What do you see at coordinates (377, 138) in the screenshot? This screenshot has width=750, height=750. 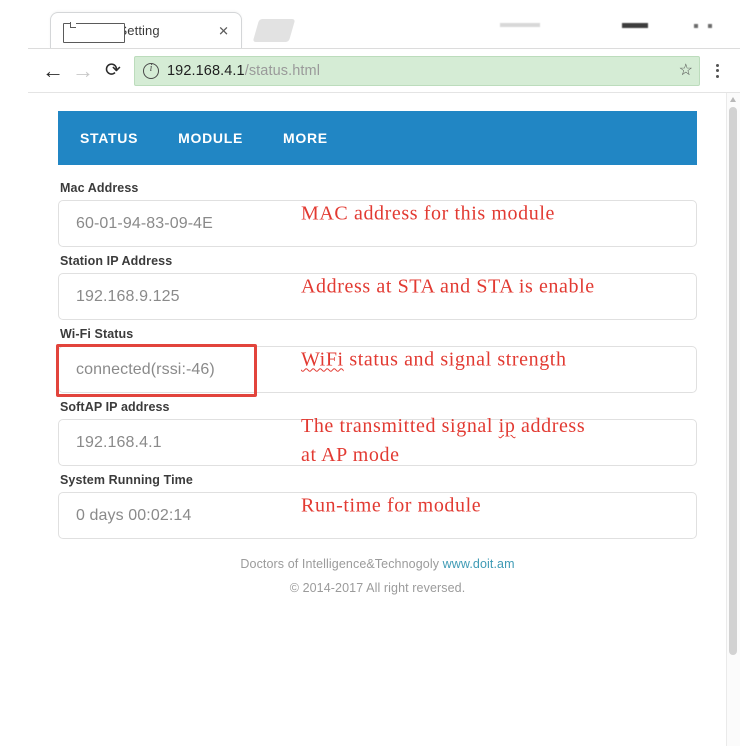 I see `site-navbar: STATUS MODULE MORE` at bounding box center [377, 138].